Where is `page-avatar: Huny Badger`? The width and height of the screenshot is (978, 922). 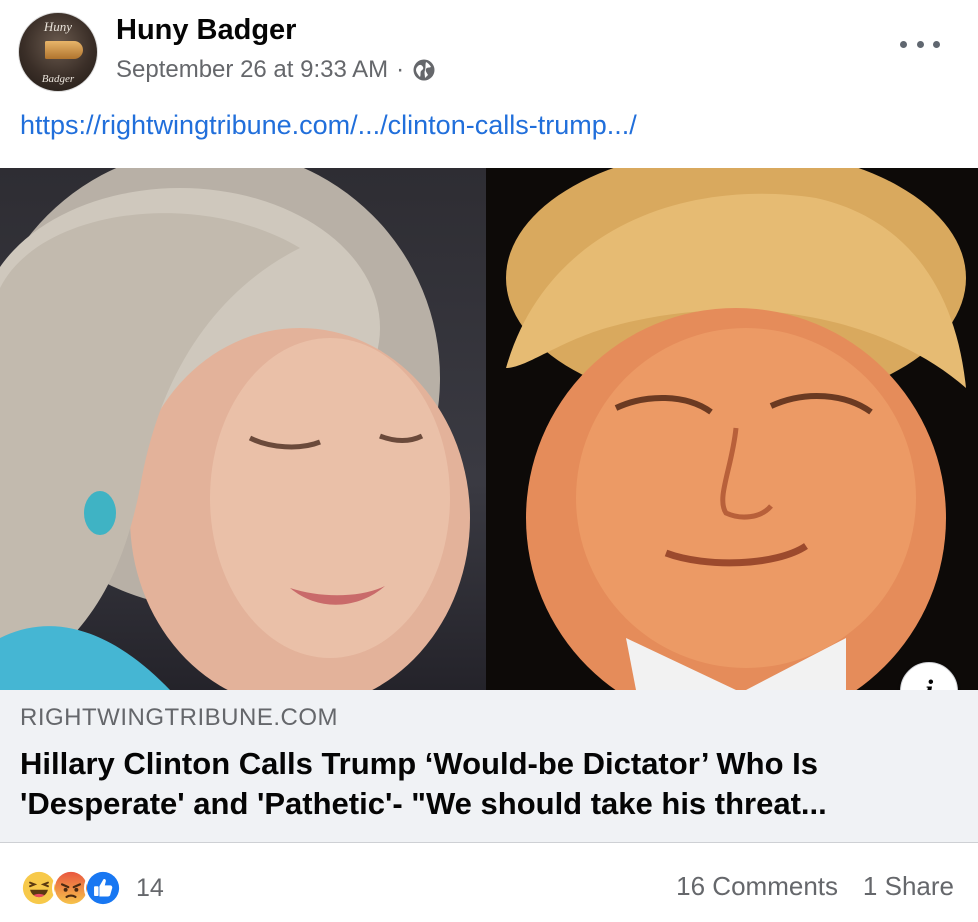 page-avatar: Huny Badger is located at coordinates (58, 52).